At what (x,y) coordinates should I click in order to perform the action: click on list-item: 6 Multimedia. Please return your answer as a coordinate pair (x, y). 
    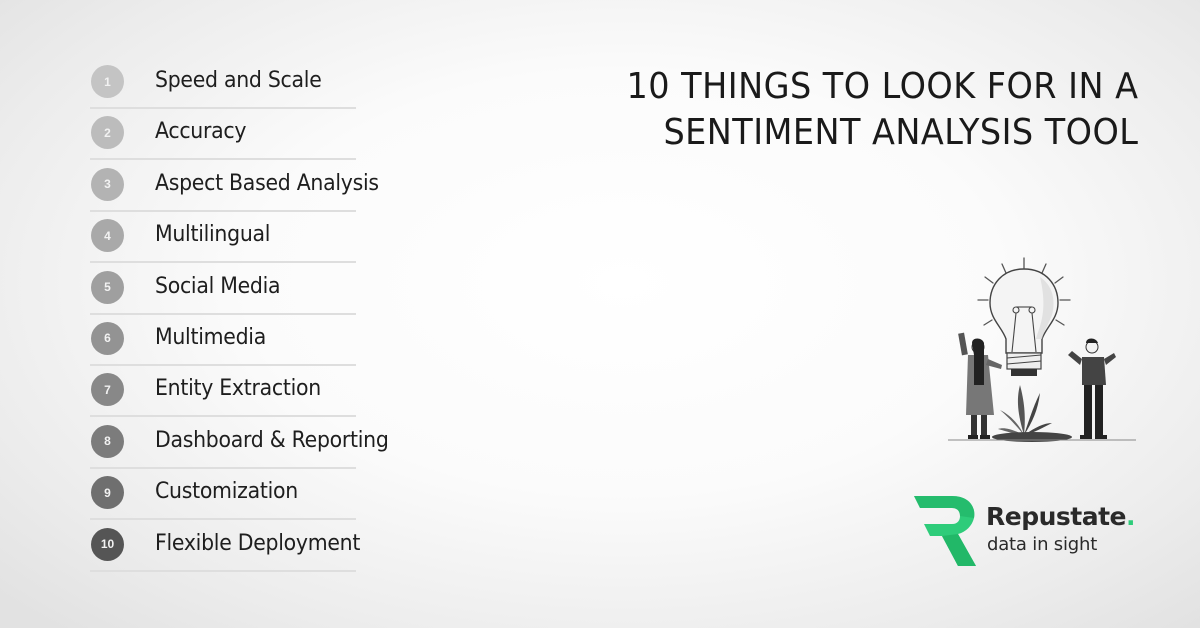
    Looking at the image, I should click on (260, 339).